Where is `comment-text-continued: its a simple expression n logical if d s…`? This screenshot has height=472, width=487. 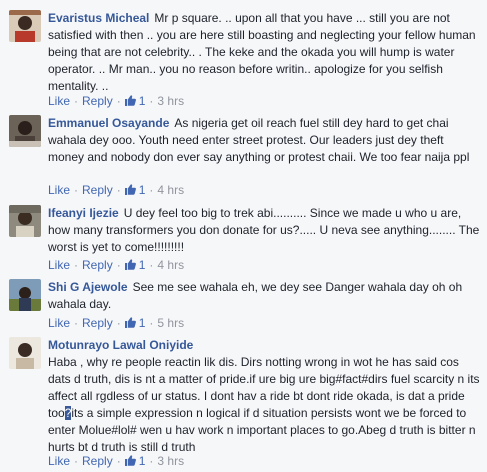
comment-text-continued: its a simple expression n logical if d s… is located at coordinates (262, 430).